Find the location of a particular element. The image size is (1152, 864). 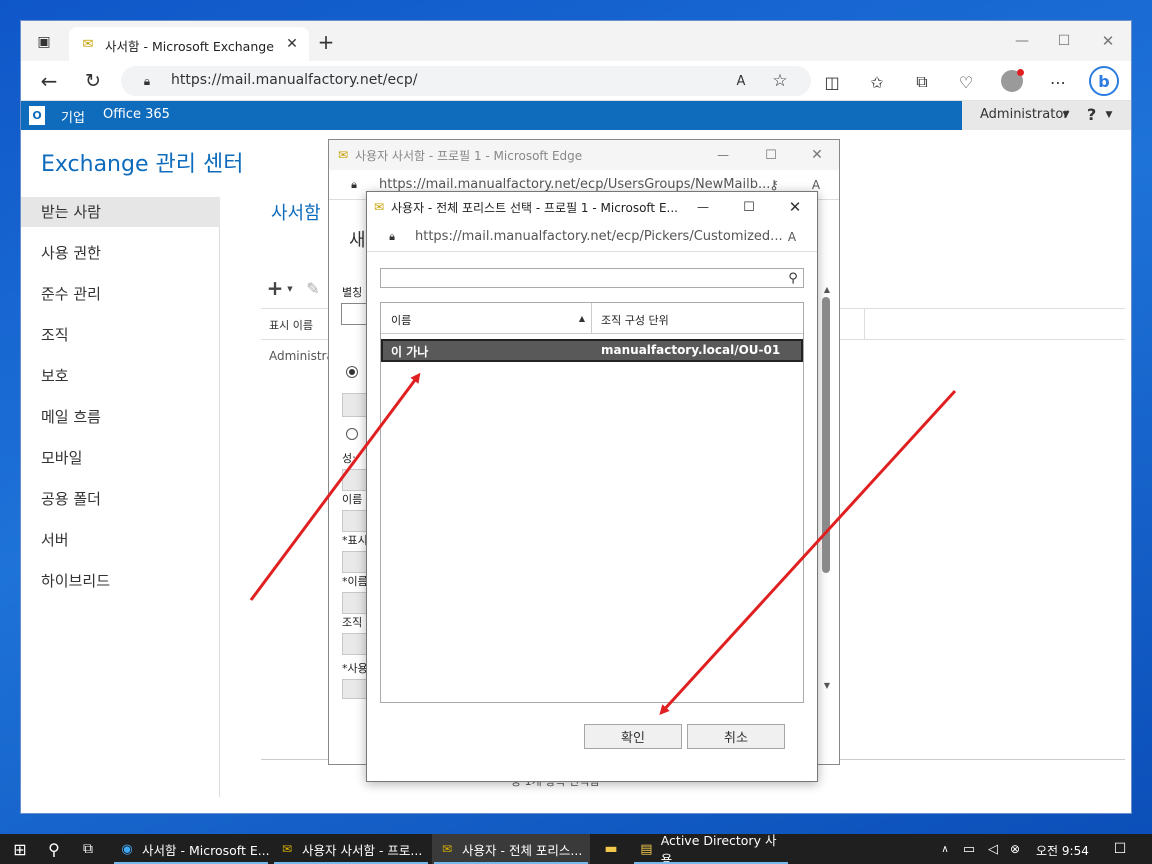

search-taskbar-icon: ⚲ is located at coordinates (54, 849).